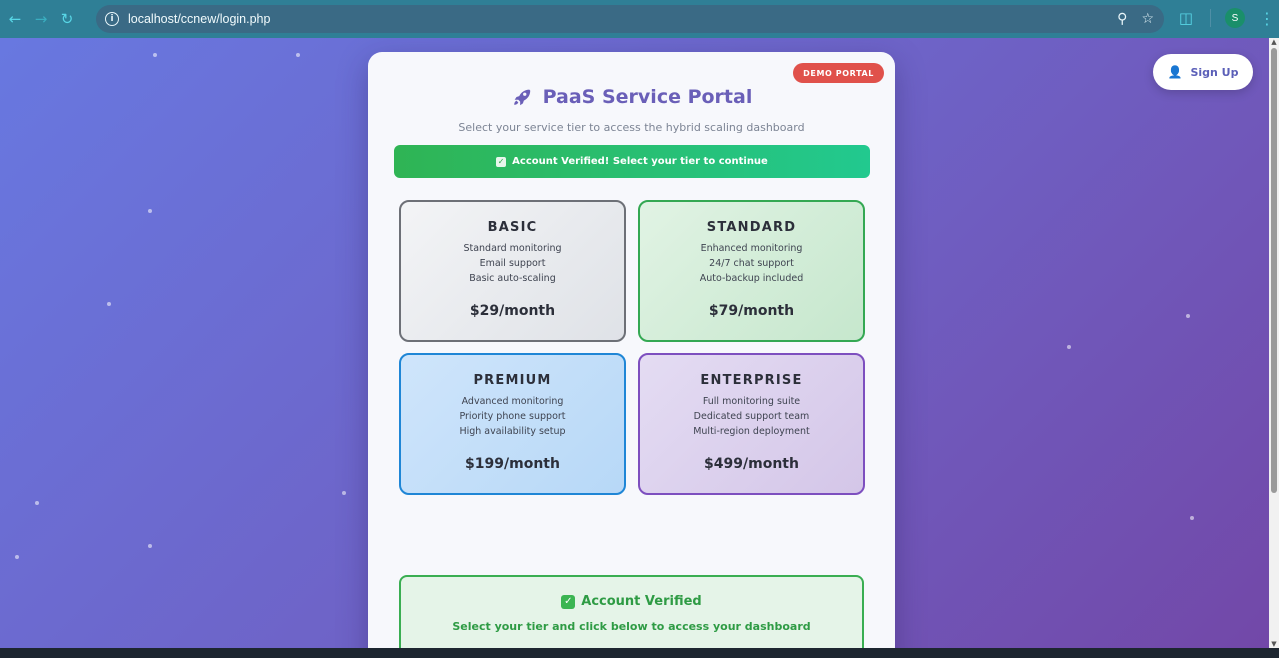  What do you see at coordinates (1210, 18) in the screenshot?
I see `toolbar-divider` at bounding box center [1210, 18].